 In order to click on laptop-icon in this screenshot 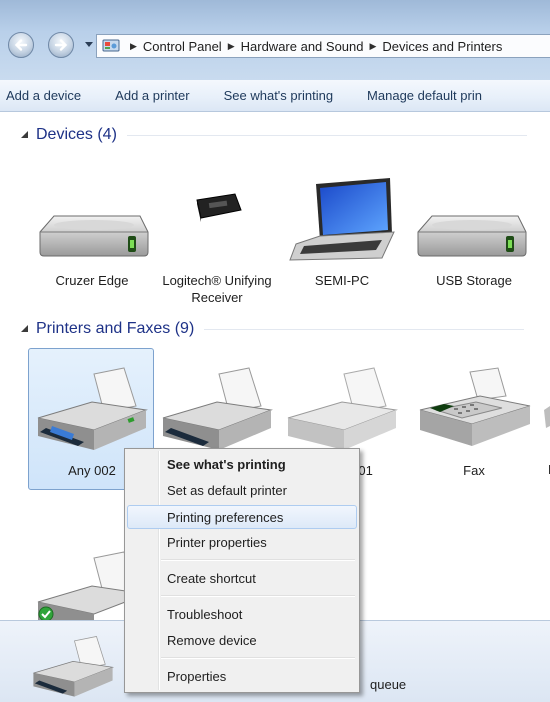, I will do `click(342, 219)`.